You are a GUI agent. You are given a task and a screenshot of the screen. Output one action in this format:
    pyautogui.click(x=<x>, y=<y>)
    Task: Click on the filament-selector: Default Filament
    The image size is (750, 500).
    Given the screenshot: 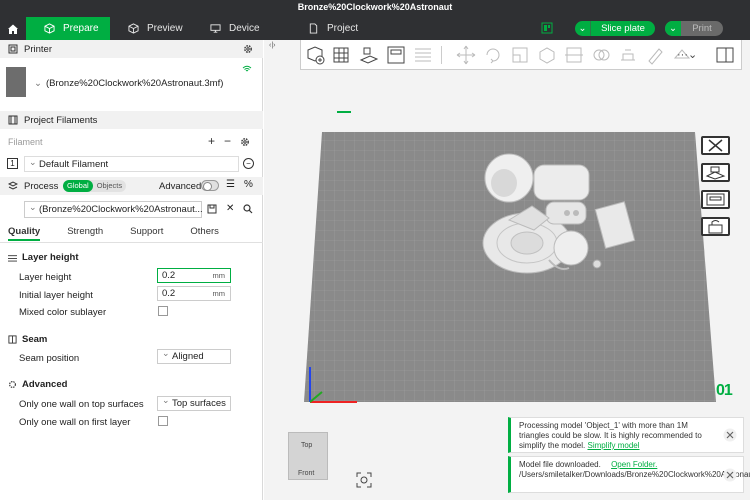 What is the action you would take?
    pyautogui.click(x=131, y=164)
    